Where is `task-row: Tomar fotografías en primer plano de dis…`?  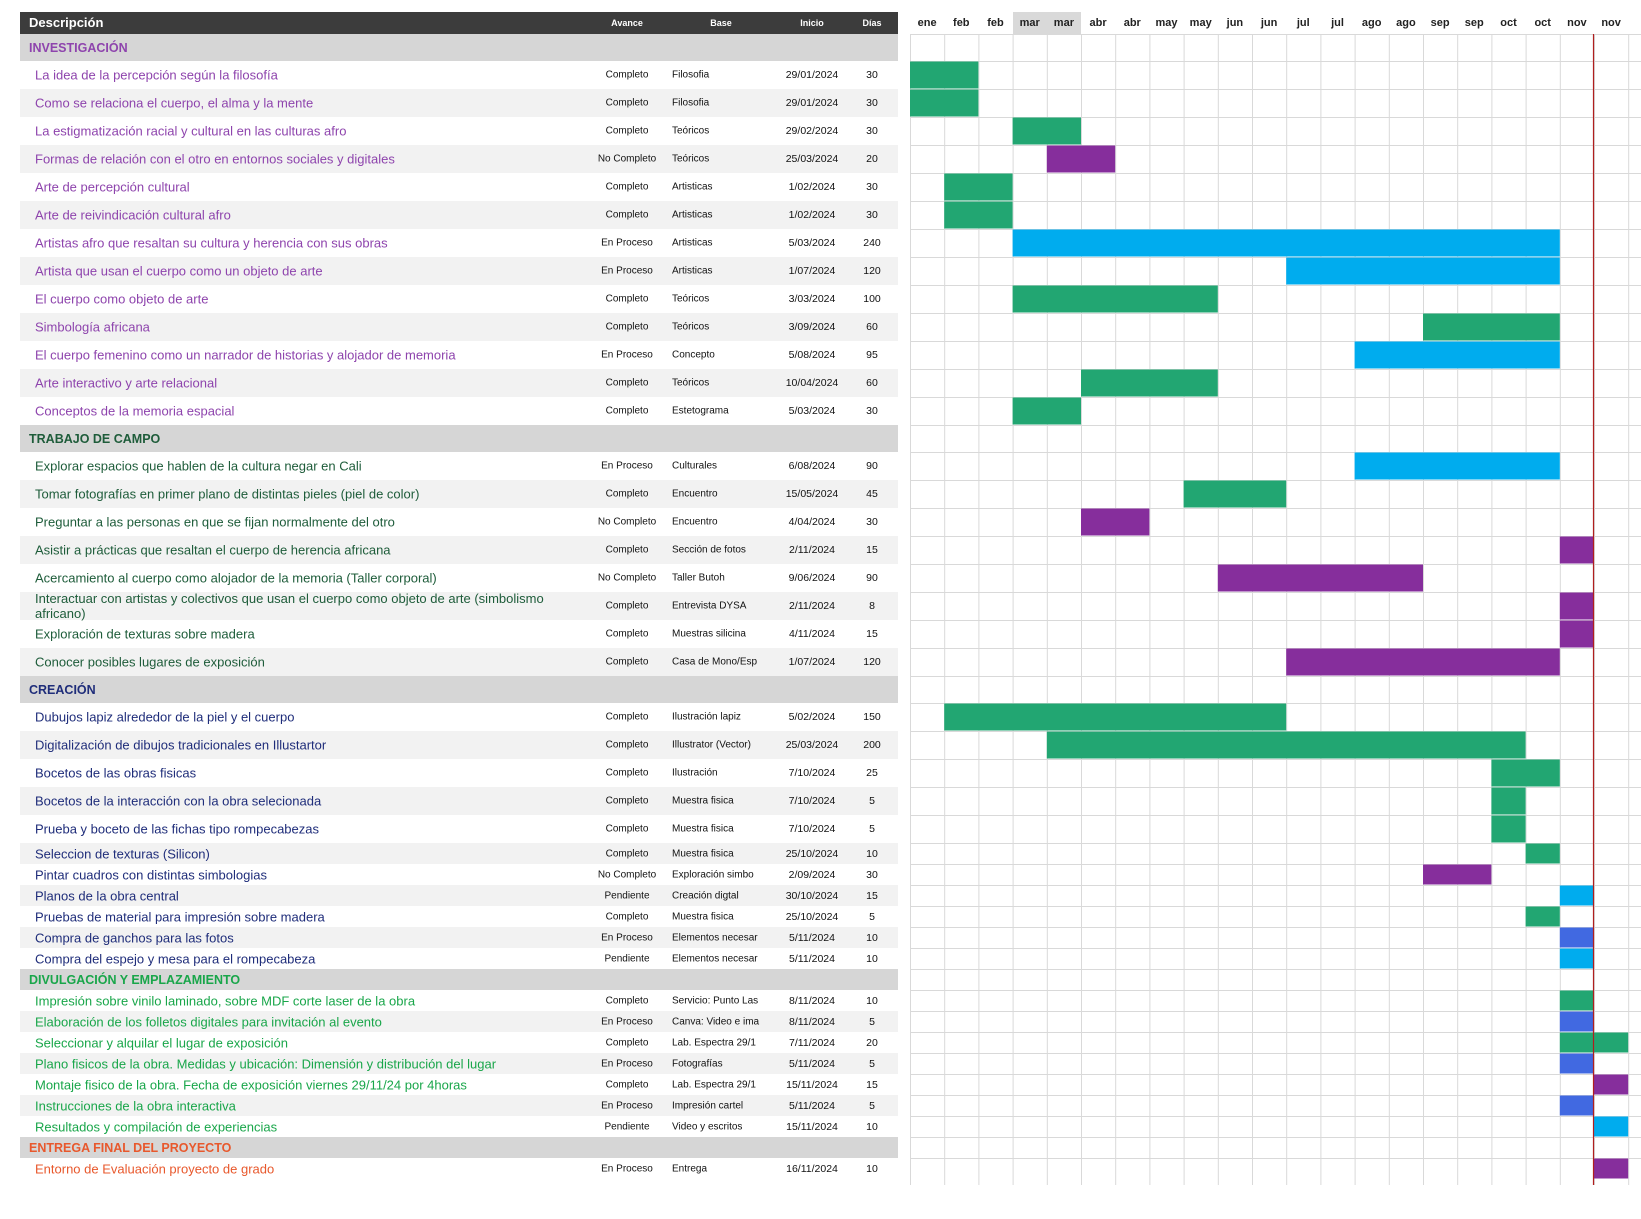
task-row: Tomar fotografías en primer plano de dis… is located at coordinates (459, 494).